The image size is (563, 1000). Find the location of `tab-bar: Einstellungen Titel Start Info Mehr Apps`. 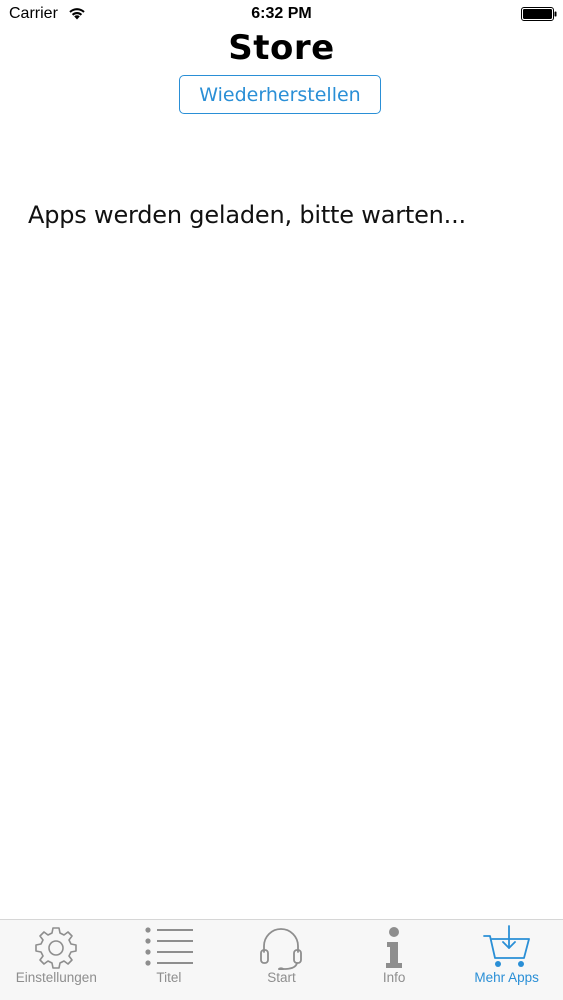

tab-bar: Einstellungen Titel Start Info Mehr Apps is located at coordinates (281, 959).